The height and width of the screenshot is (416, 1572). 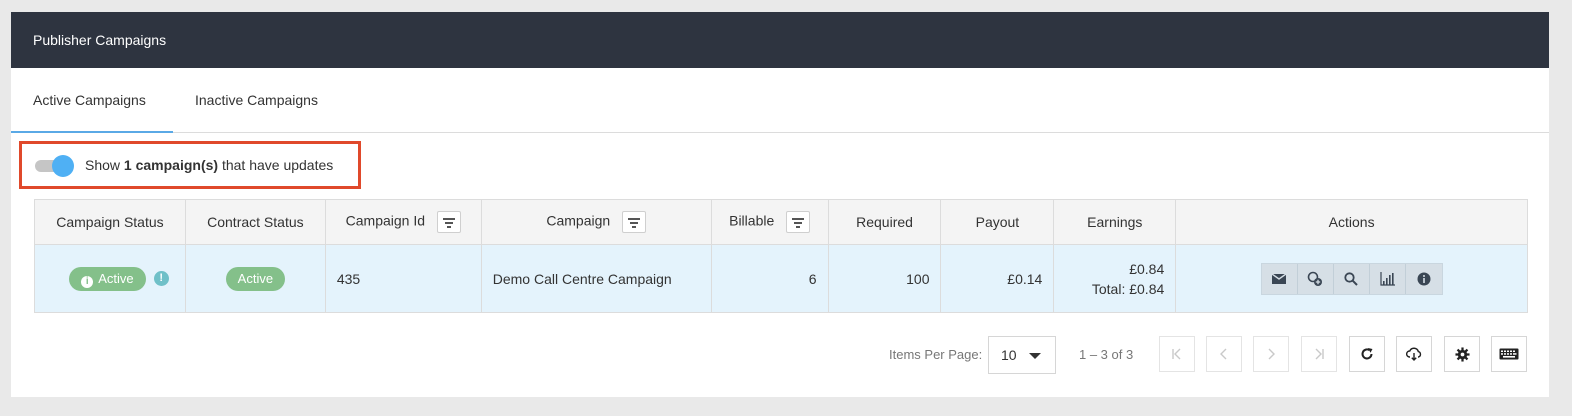 I want to click on cloud-download-icon, so click(x=1414, y=354).